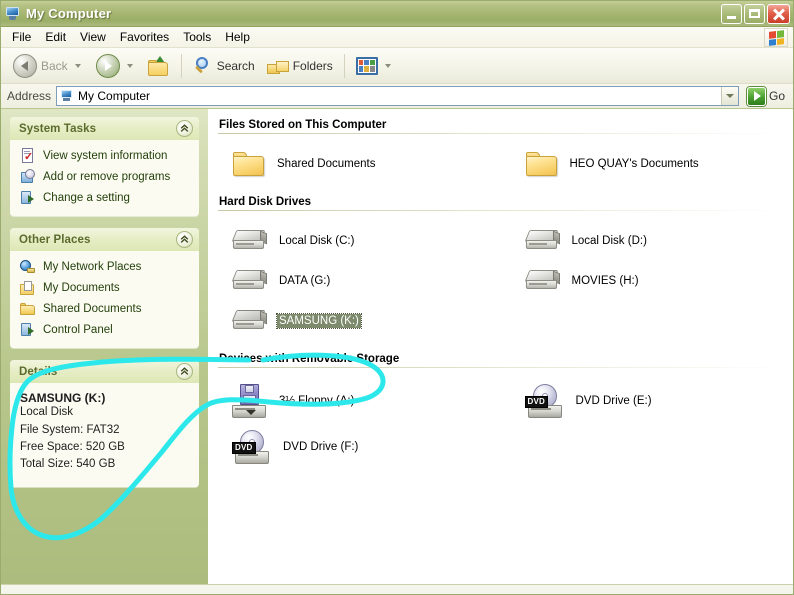  Describe the element at coordinates (63, 398) in the screenshot. I see `details-drive-name: SAMSUNG (K:)` at that location.